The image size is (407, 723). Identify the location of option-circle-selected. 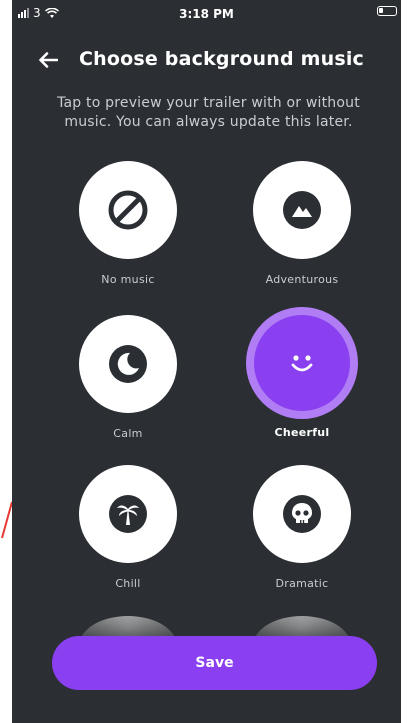
(302, 363).